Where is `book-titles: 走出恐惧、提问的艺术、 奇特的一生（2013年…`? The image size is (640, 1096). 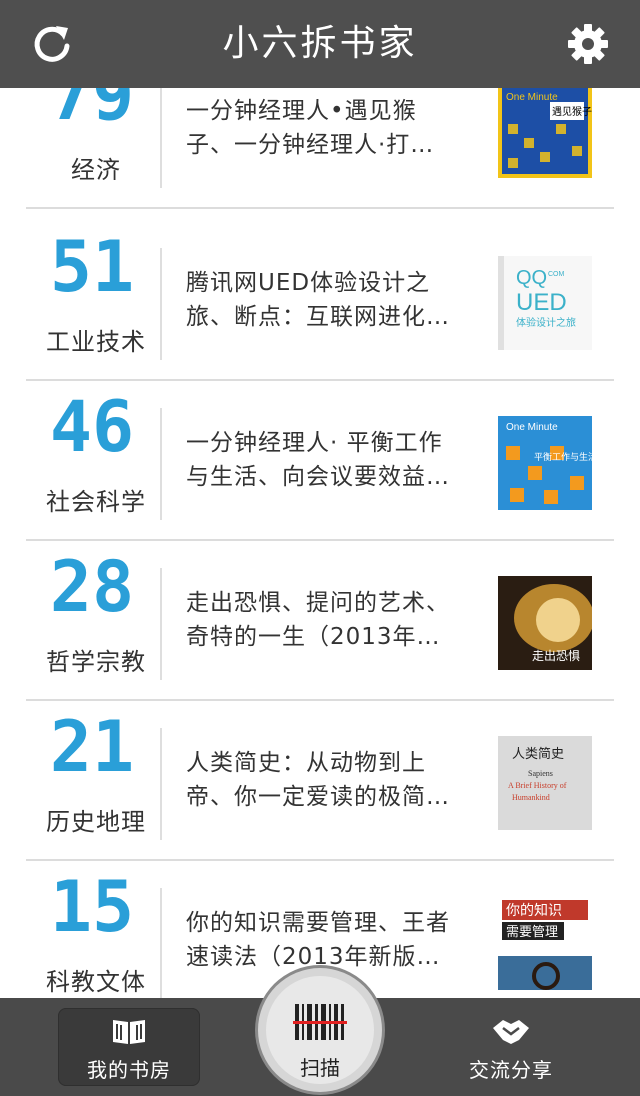 book-titles: 走出恐惧、提问的艺术、 奇特的一生（2013年… is located at coordinates (318, 620).